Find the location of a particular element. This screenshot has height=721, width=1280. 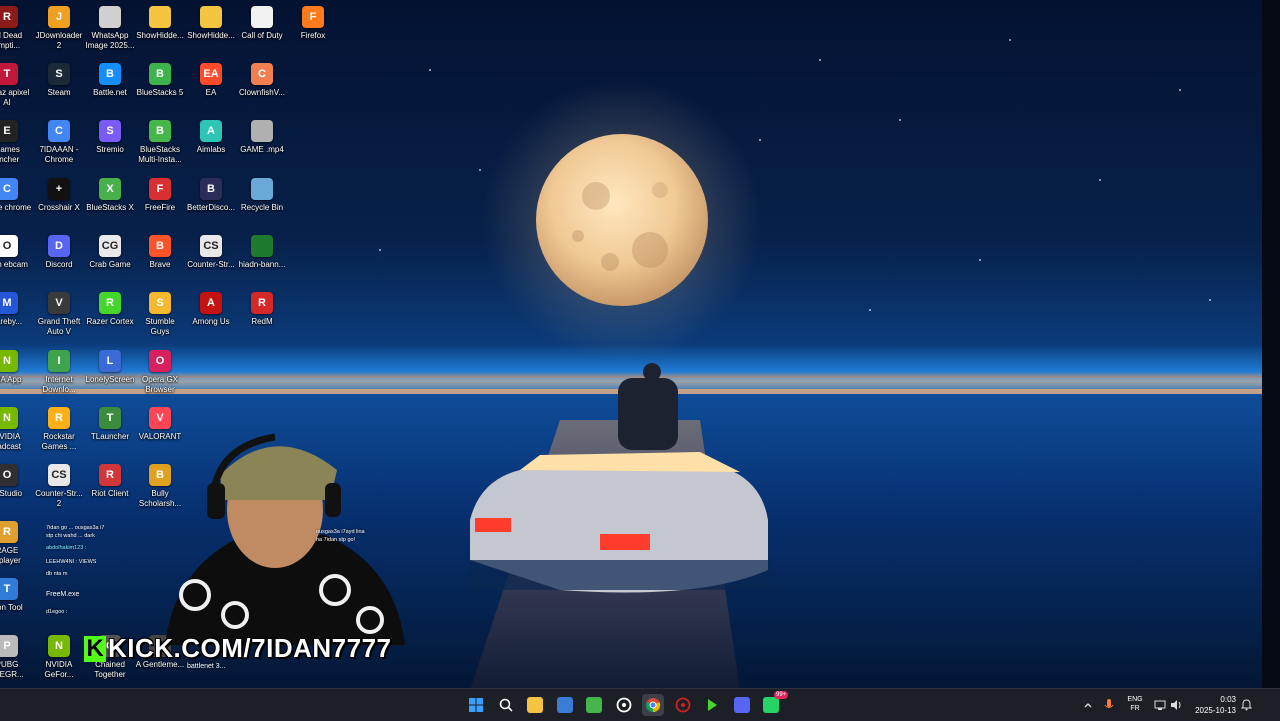

desktop-icon-label: oogle chrome is located at coordinates (16, 207).